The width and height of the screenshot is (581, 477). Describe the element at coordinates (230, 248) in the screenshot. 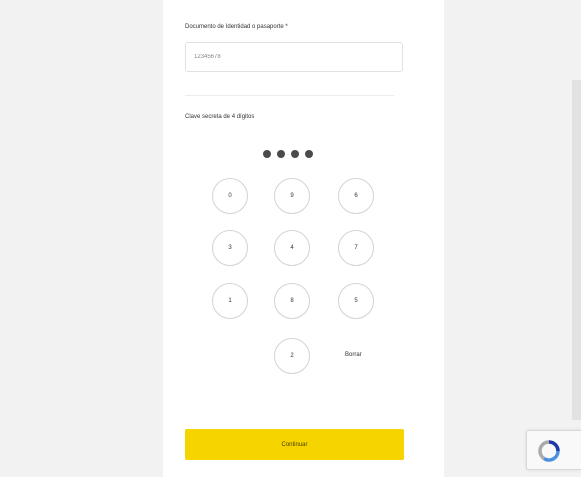

I see `keypad-key: 3` at that location.